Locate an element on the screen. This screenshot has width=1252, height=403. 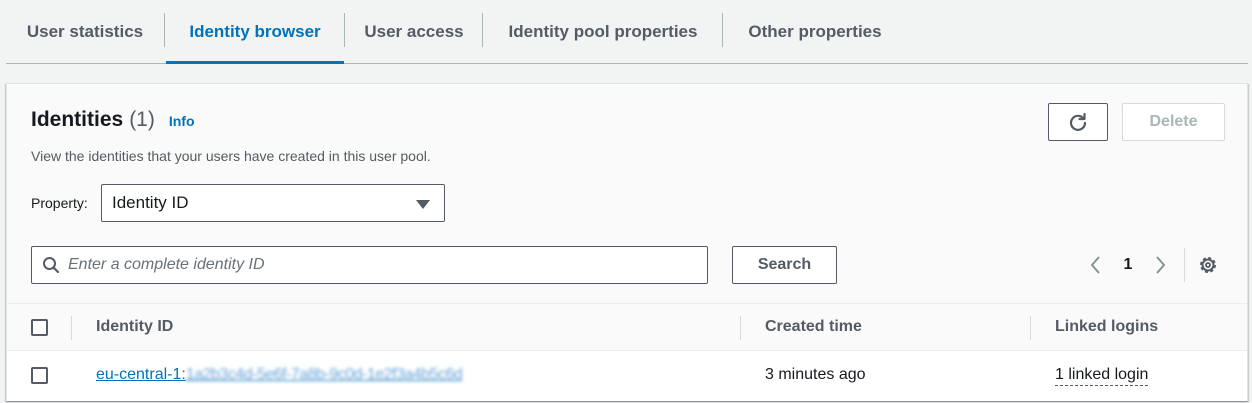
tab-user-access: User access is located at coordinates (414, 31).